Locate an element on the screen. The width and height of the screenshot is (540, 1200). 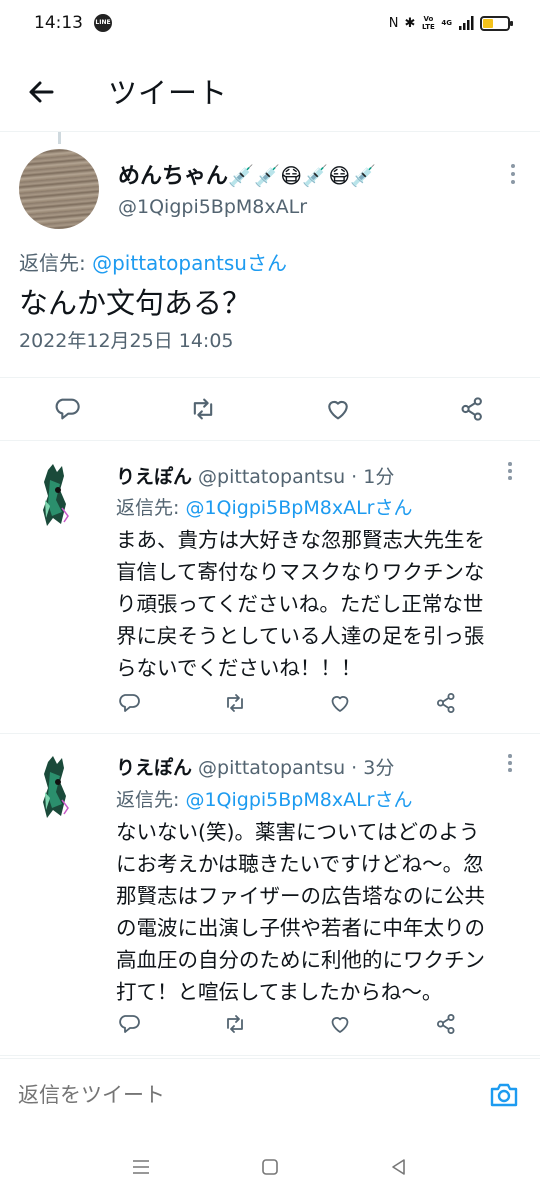
reply-text-line: の電波に出演し子供や若者に中年太りの is located at coordinates (300, 928).